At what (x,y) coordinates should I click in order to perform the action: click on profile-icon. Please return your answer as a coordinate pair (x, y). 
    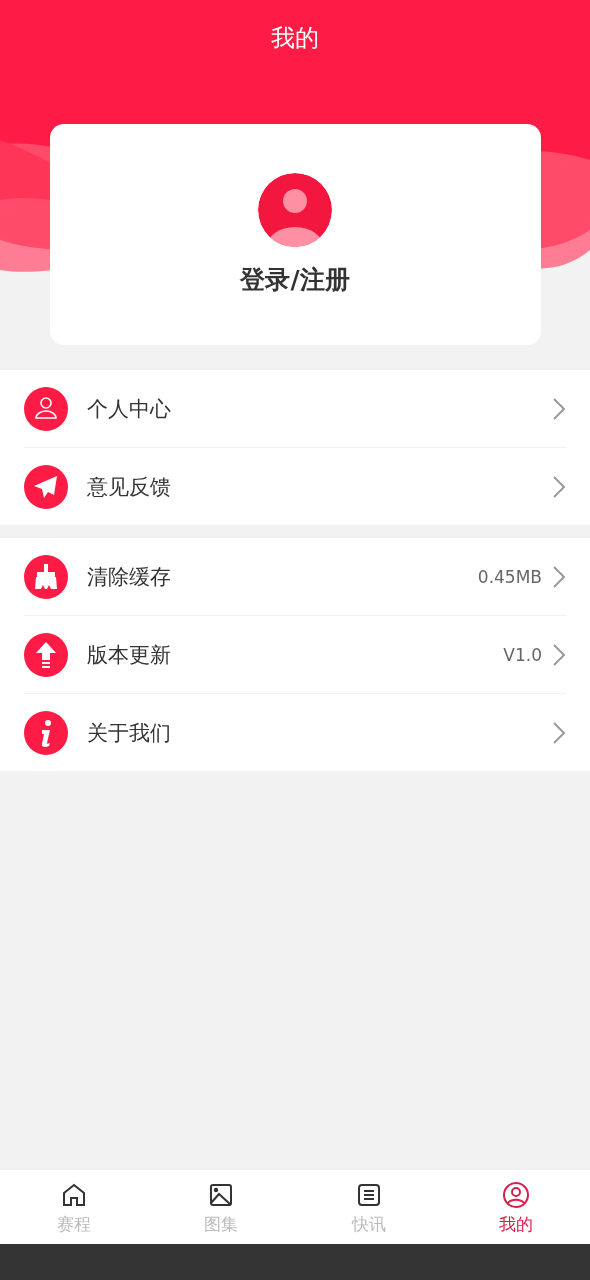
    Looking at the image, I should click on (516, 1195).